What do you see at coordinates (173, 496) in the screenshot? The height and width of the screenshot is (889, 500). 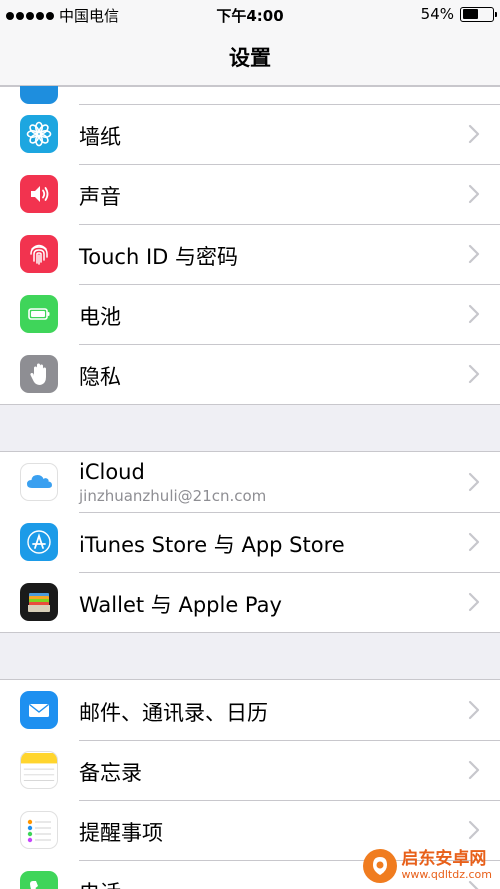 I see `icloud-account-email: jinzhuanzhuli@21cn.com` at bounding box center [173, 496].